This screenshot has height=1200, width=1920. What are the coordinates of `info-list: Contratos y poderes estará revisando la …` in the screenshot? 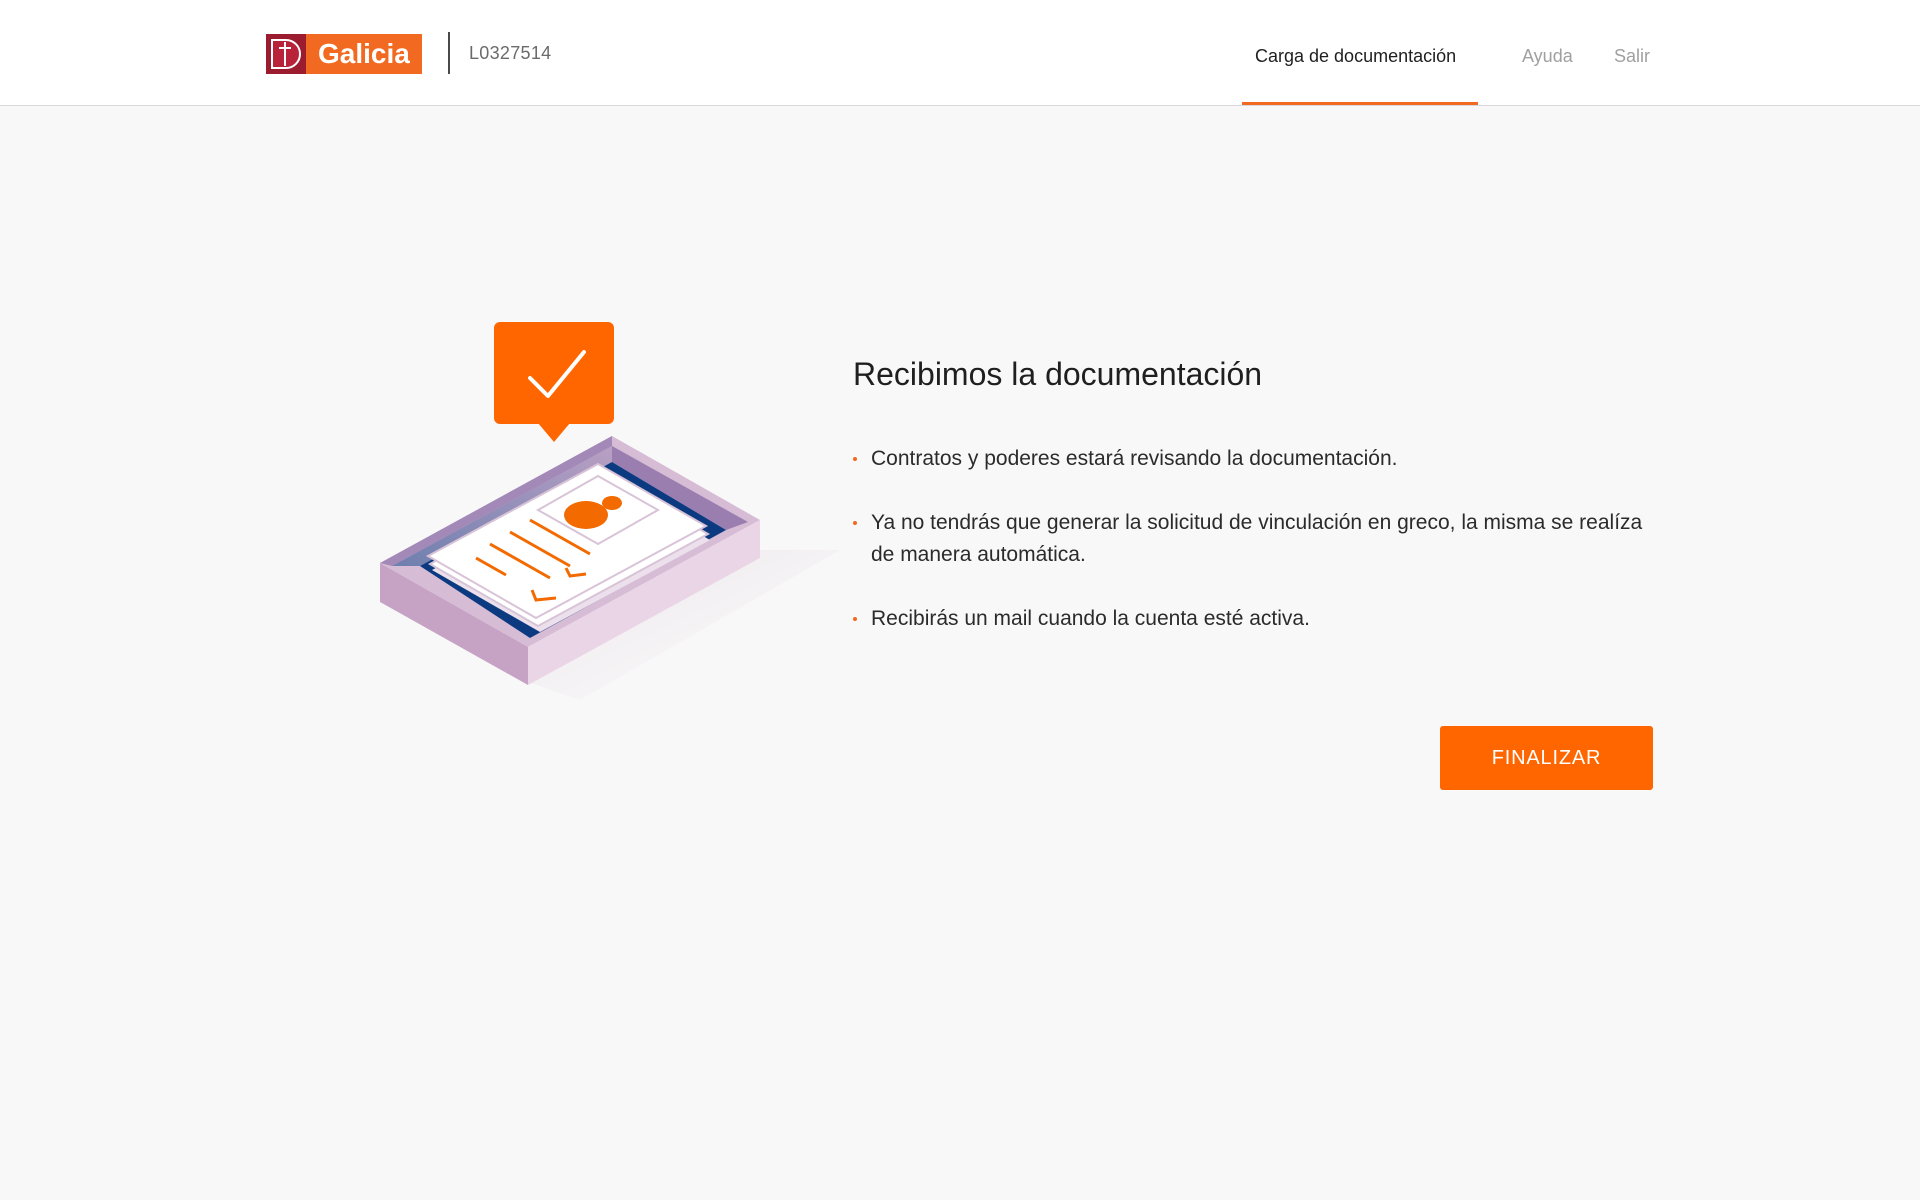 It's located at (1253, 555).